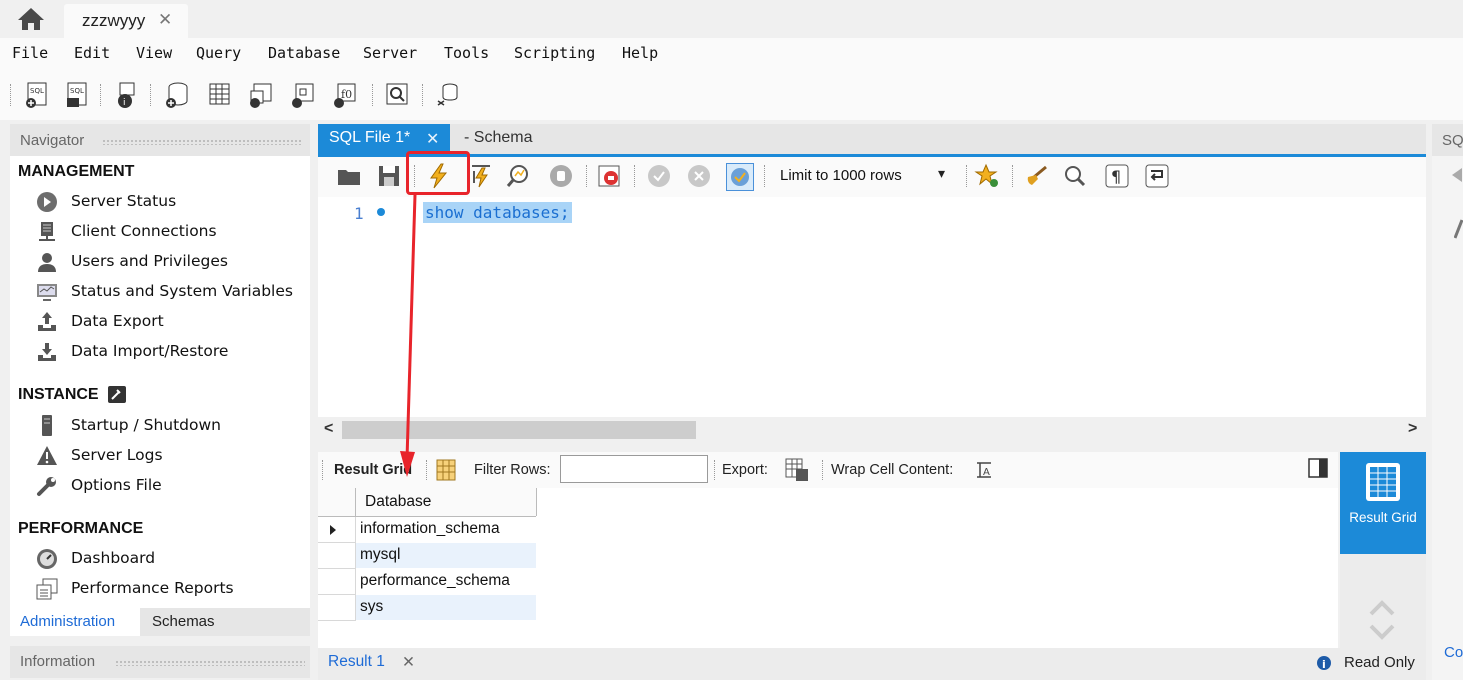 This screenshot has width=1463, height=680. What do you see at coordinates (171, 559) in the screenshot?
I see `nav-item-dashboard: Dashboard` at bounding box center [171, 559].